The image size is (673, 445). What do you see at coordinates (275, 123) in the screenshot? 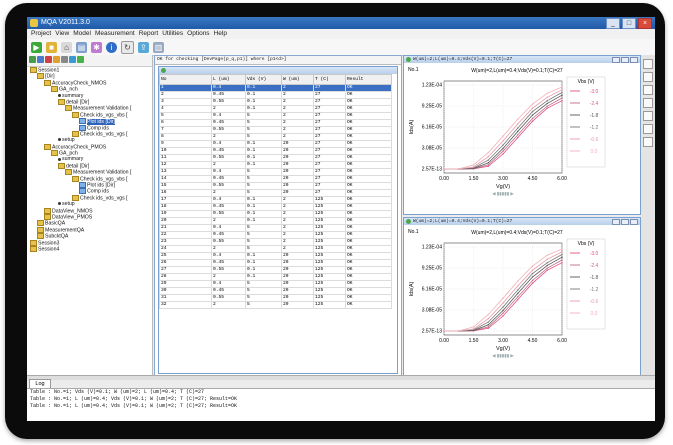
I see `table-row: 6 0.45 5 2 27 OK` at bounding box center [275, 123].